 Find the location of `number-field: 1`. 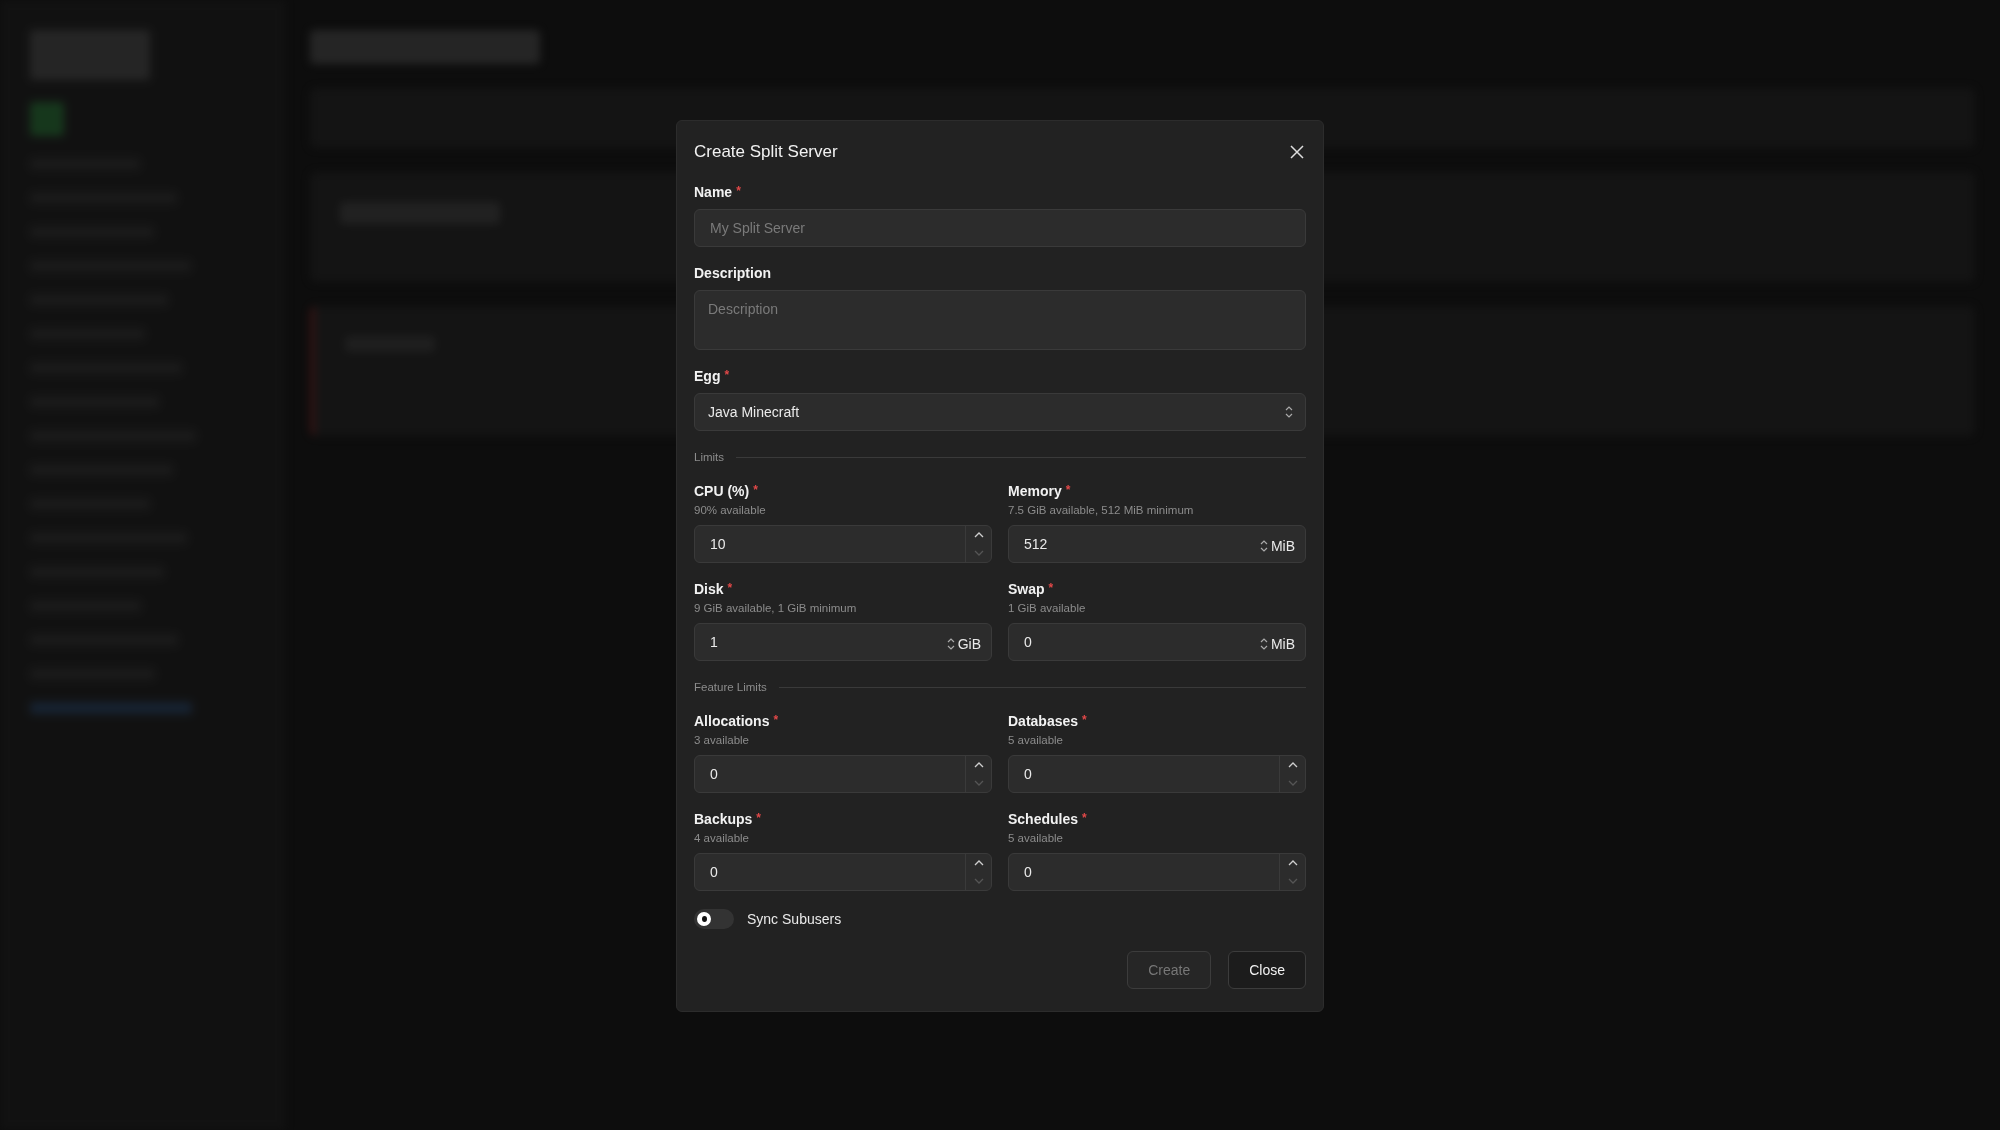

number-field: 1 is located at coordinates (827, 642).